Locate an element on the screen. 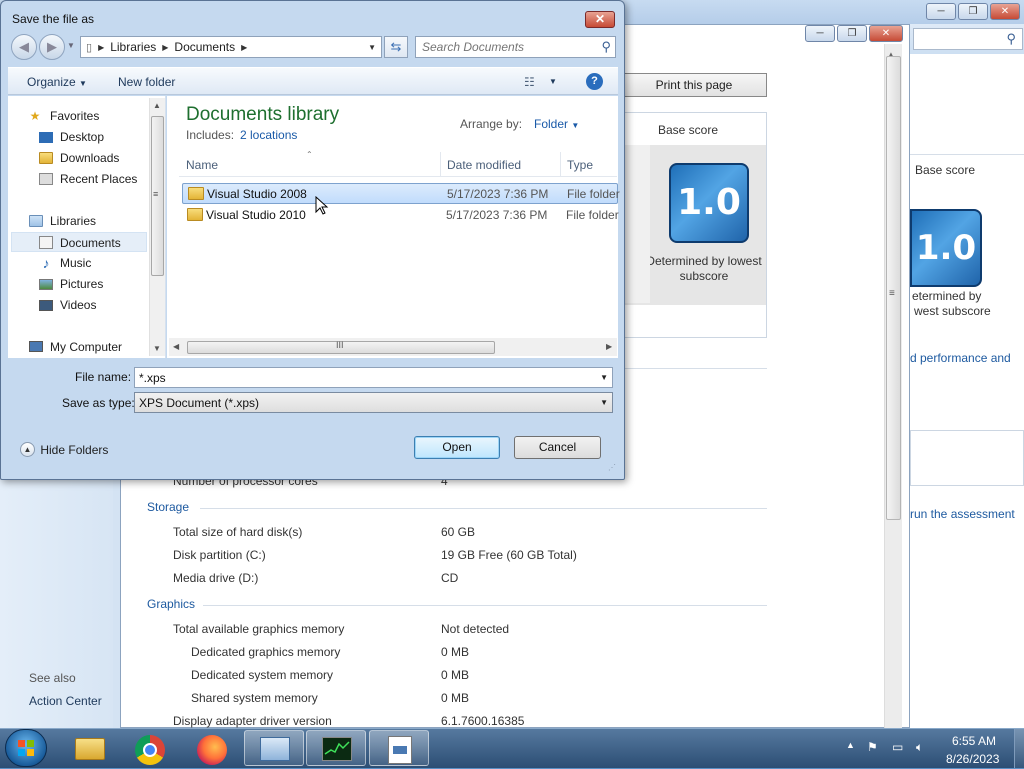 The width and height of the screenshot is (1024, 769). address-bar: ▯ ▶ Libraries ▶ Documents ▶ ▼ is located at coordinates (231, 47).